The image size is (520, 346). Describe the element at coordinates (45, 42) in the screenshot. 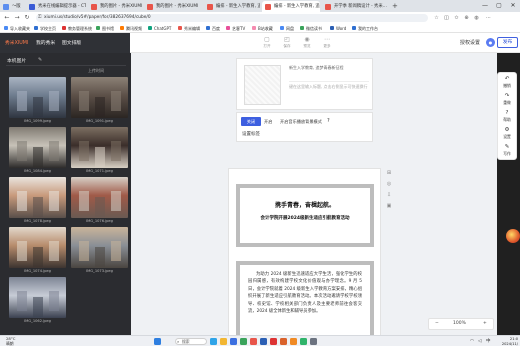

I see `menu-my-xiumi: 我的秀米` at that location.